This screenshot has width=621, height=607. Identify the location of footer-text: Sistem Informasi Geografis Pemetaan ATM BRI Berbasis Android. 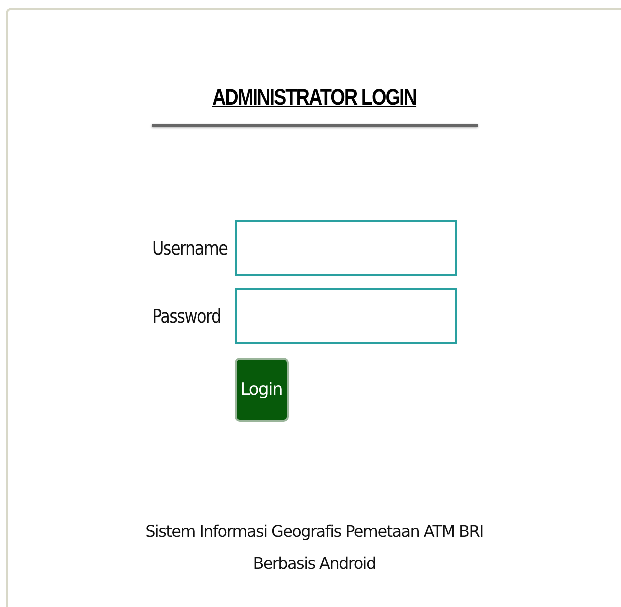
(315, 548).